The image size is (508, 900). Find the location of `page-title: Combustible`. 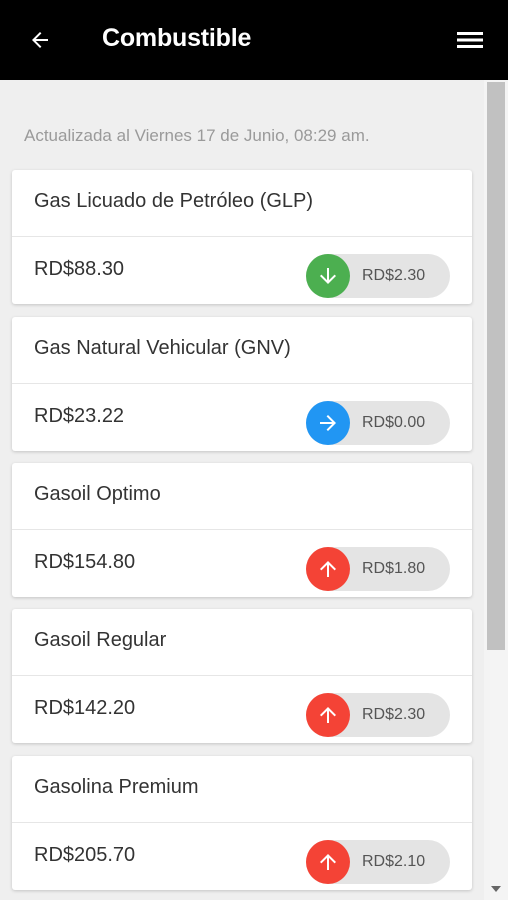

page-title: Combustible is located at coordinates (177, 38).